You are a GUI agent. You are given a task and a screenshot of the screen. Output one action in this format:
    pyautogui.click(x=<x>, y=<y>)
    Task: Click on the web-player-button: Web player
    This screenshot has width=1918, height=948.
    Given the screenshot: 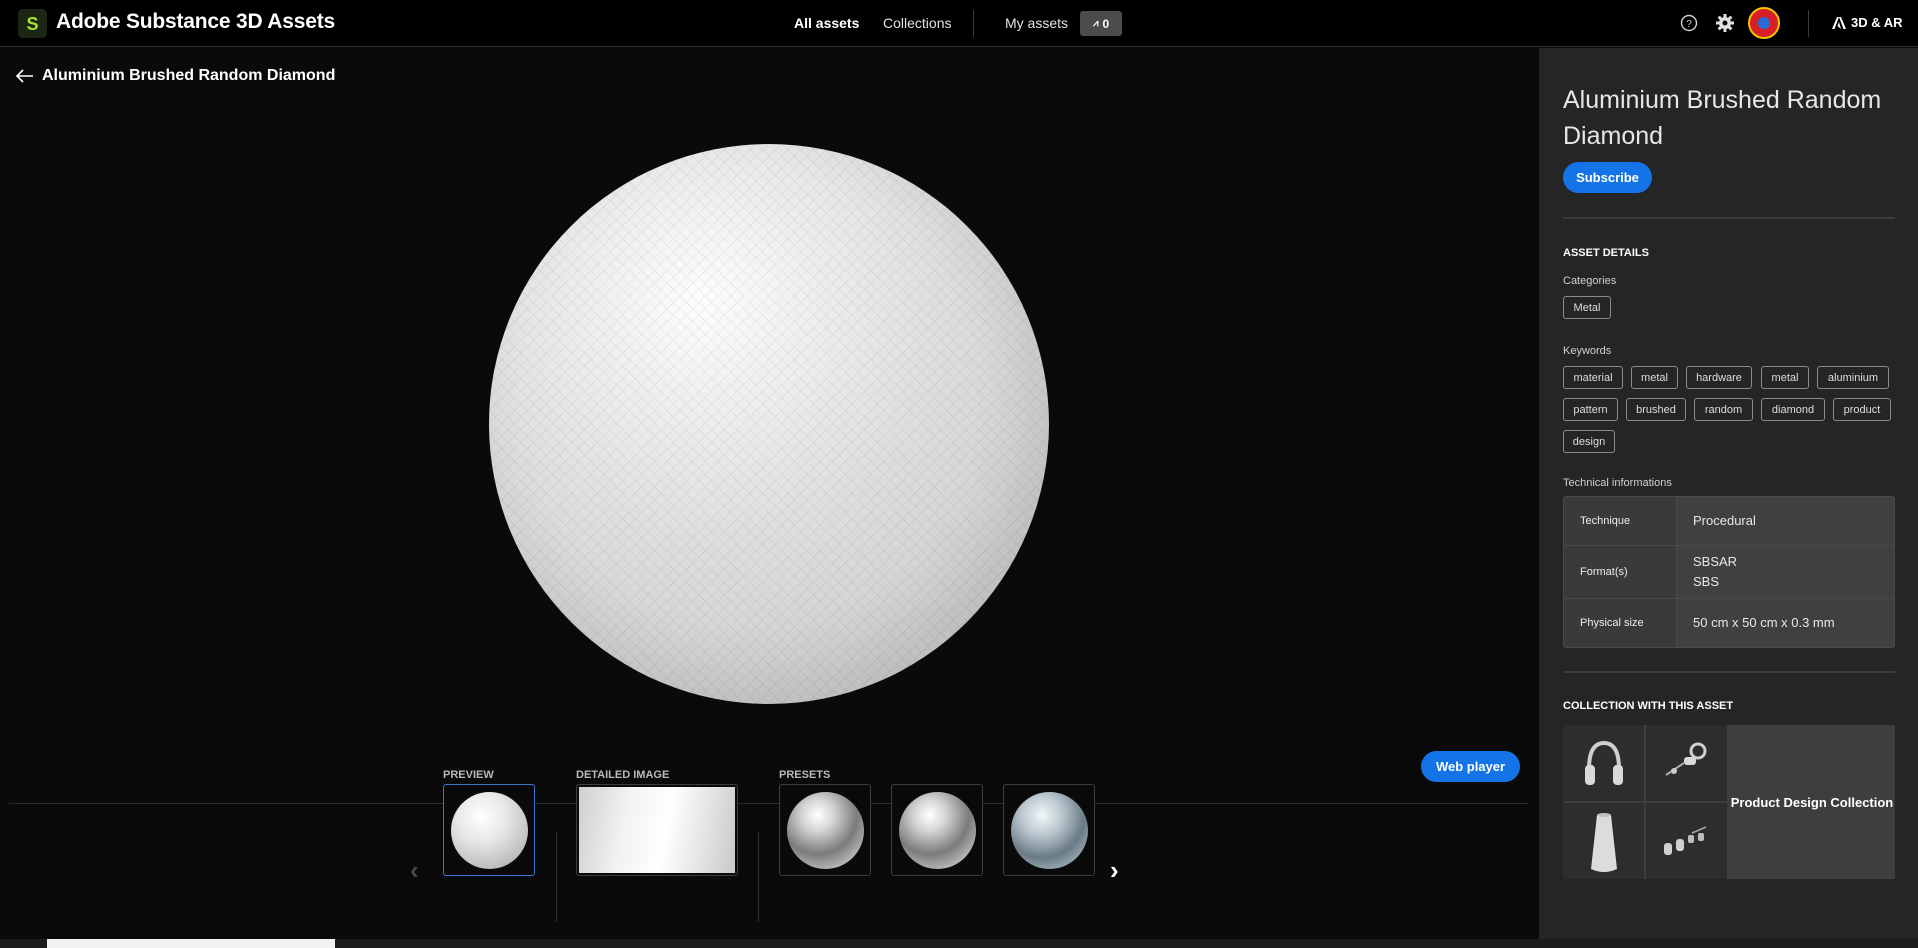 What is the action you would take?
    pyautogui.click(x=1470, y=766)
    